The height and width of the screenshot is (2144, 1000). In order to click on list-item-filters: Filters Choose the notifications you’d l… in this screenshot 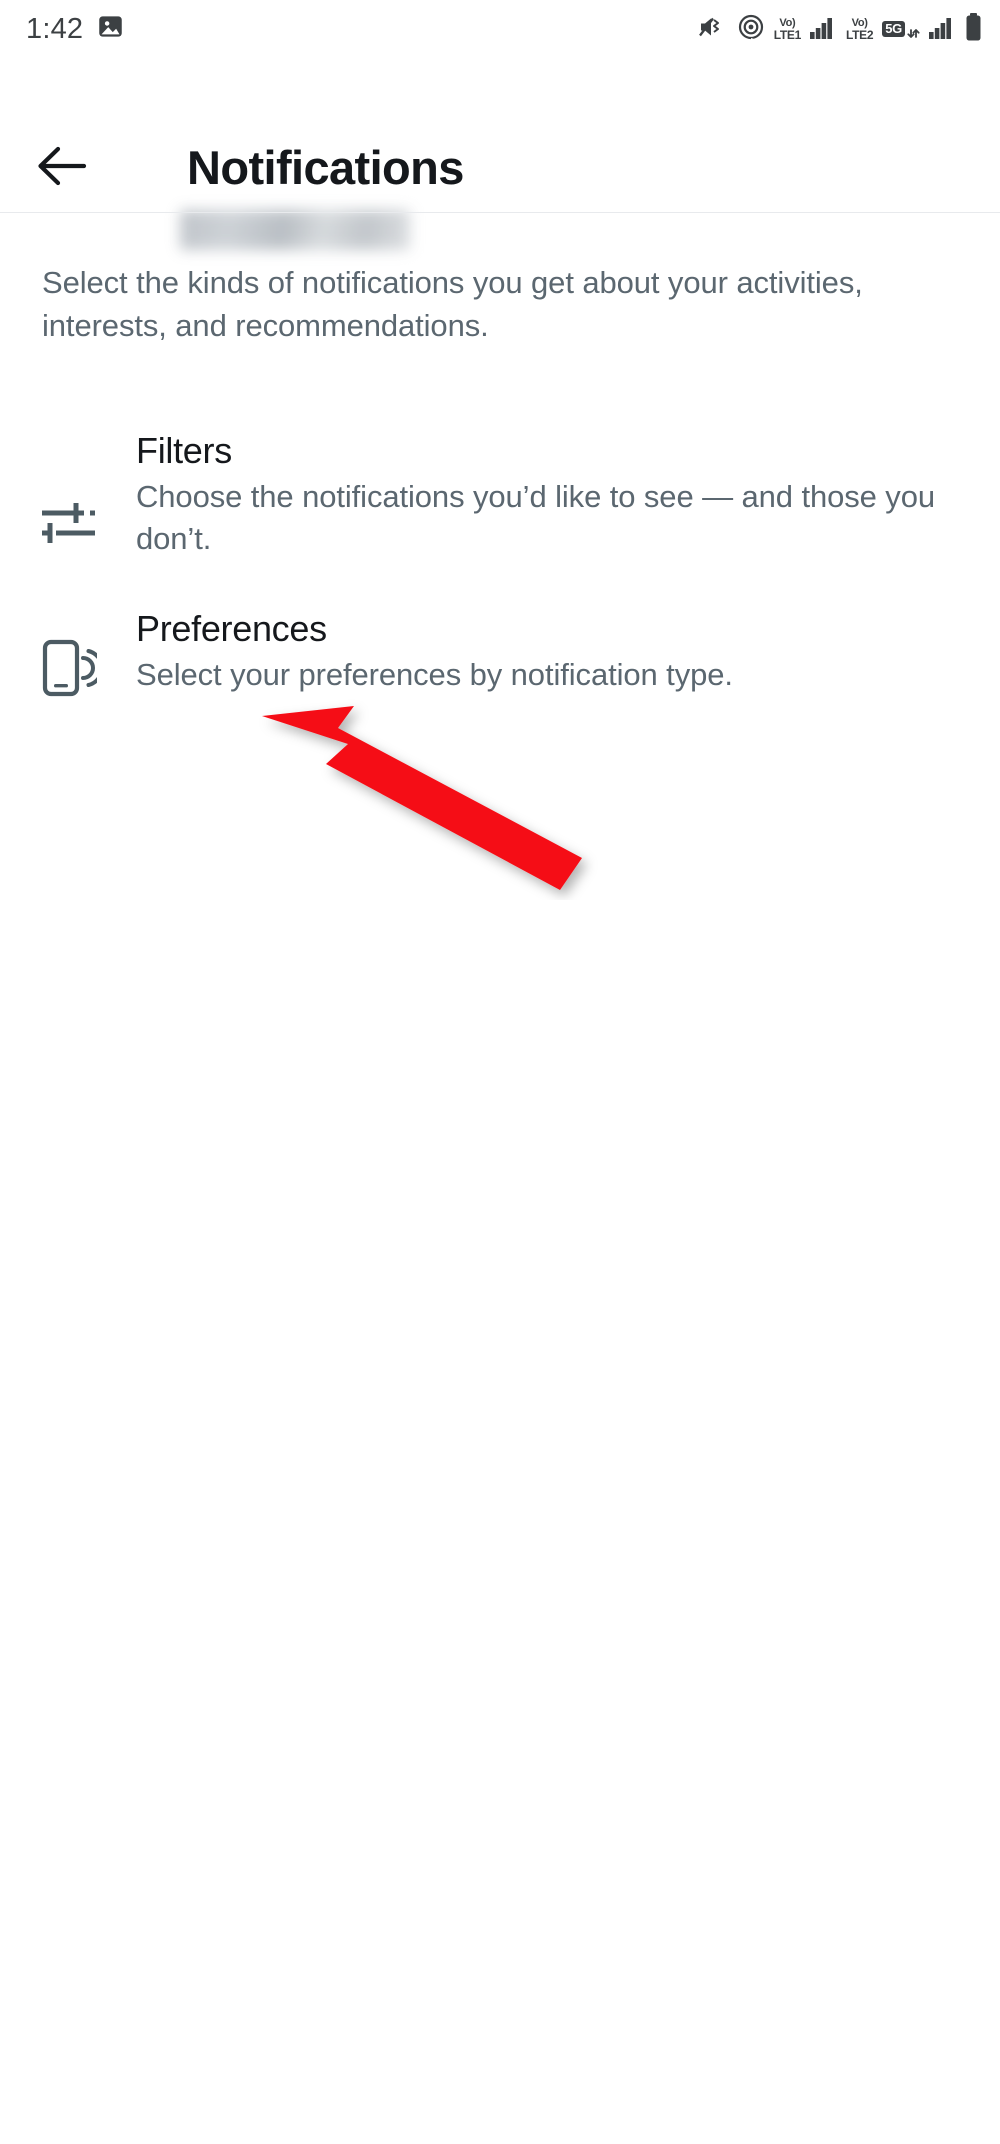, I will do `click(500, 495)`.